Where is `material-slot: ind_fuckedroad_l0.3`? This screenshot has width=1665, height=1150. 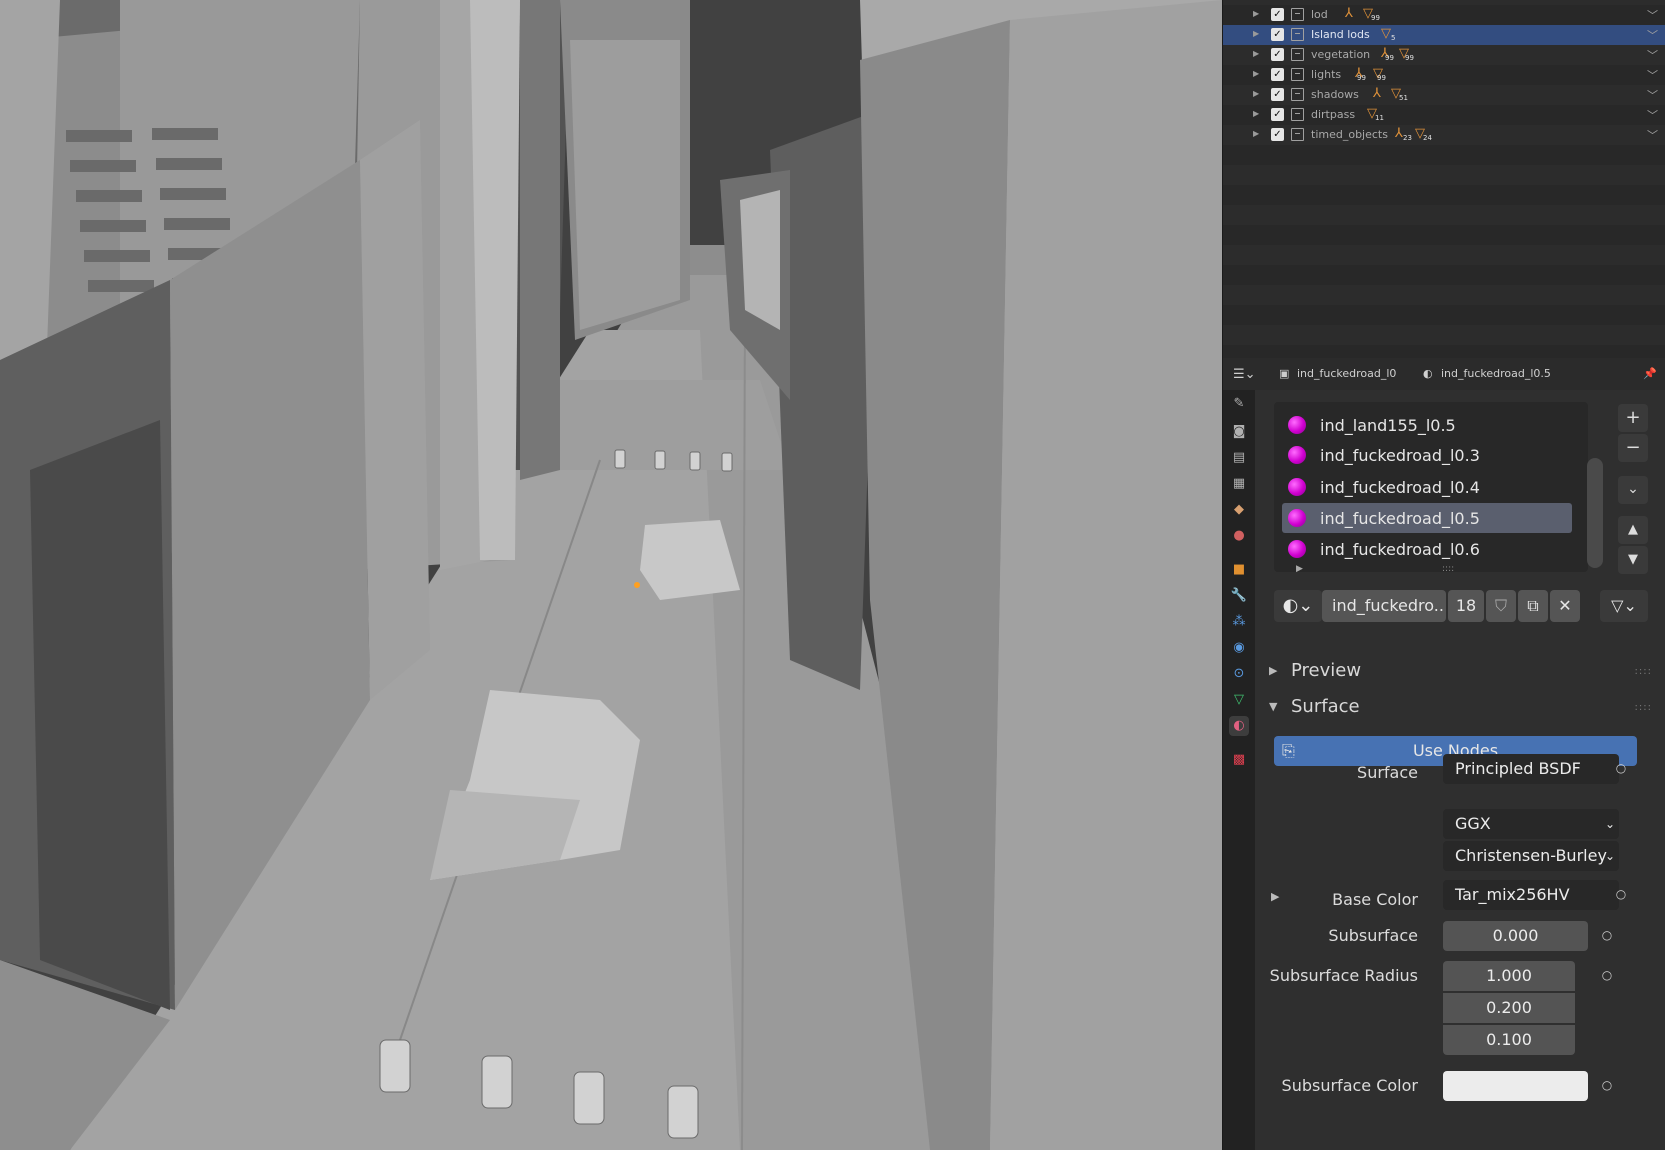 material-slot: ind_fuckedroad_l0.3 is located at coordinates (1427, 455).